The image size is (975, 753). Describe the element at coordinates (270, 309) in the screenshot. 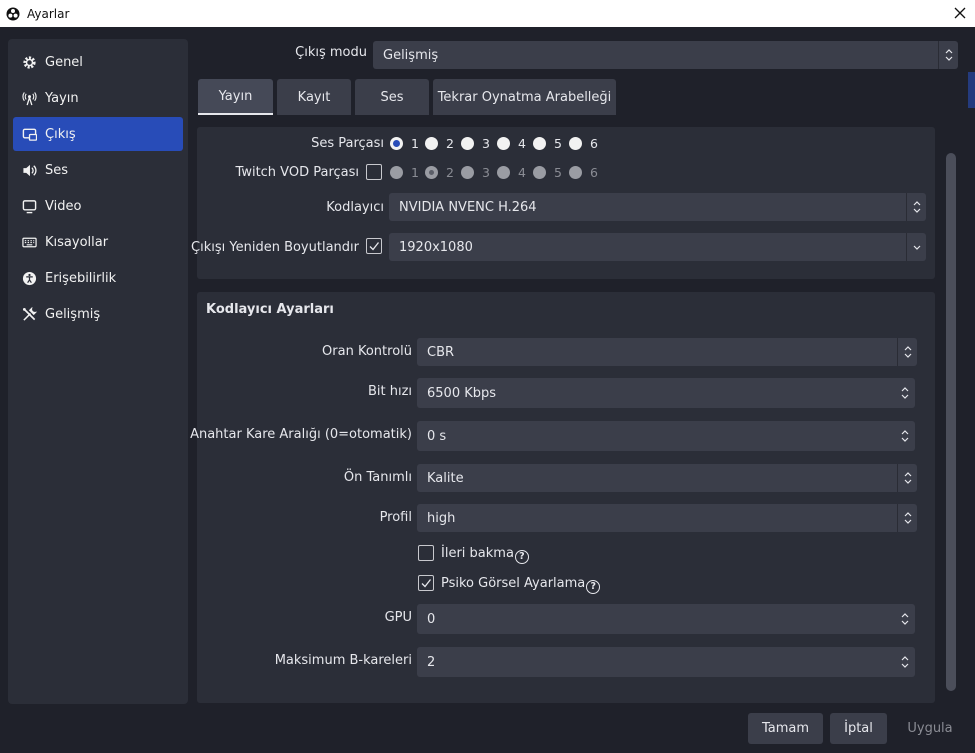

I see `encoder-settings-title: Kodlayıcı Ayarları` at that location.